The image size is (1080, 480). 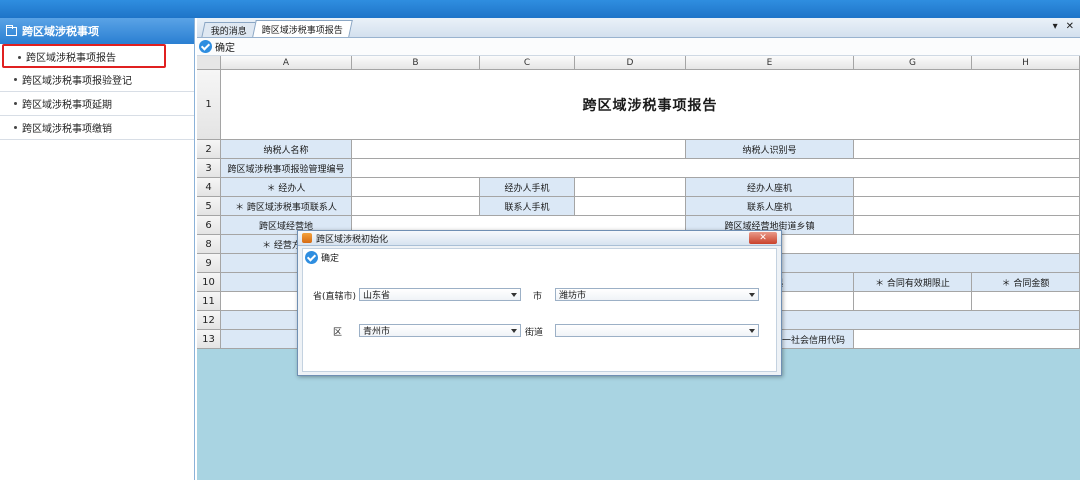 I want to click on grid-row-4: 4 ＊ 经办人 经办人手机 经办人座机, so click(x=638, y=187).